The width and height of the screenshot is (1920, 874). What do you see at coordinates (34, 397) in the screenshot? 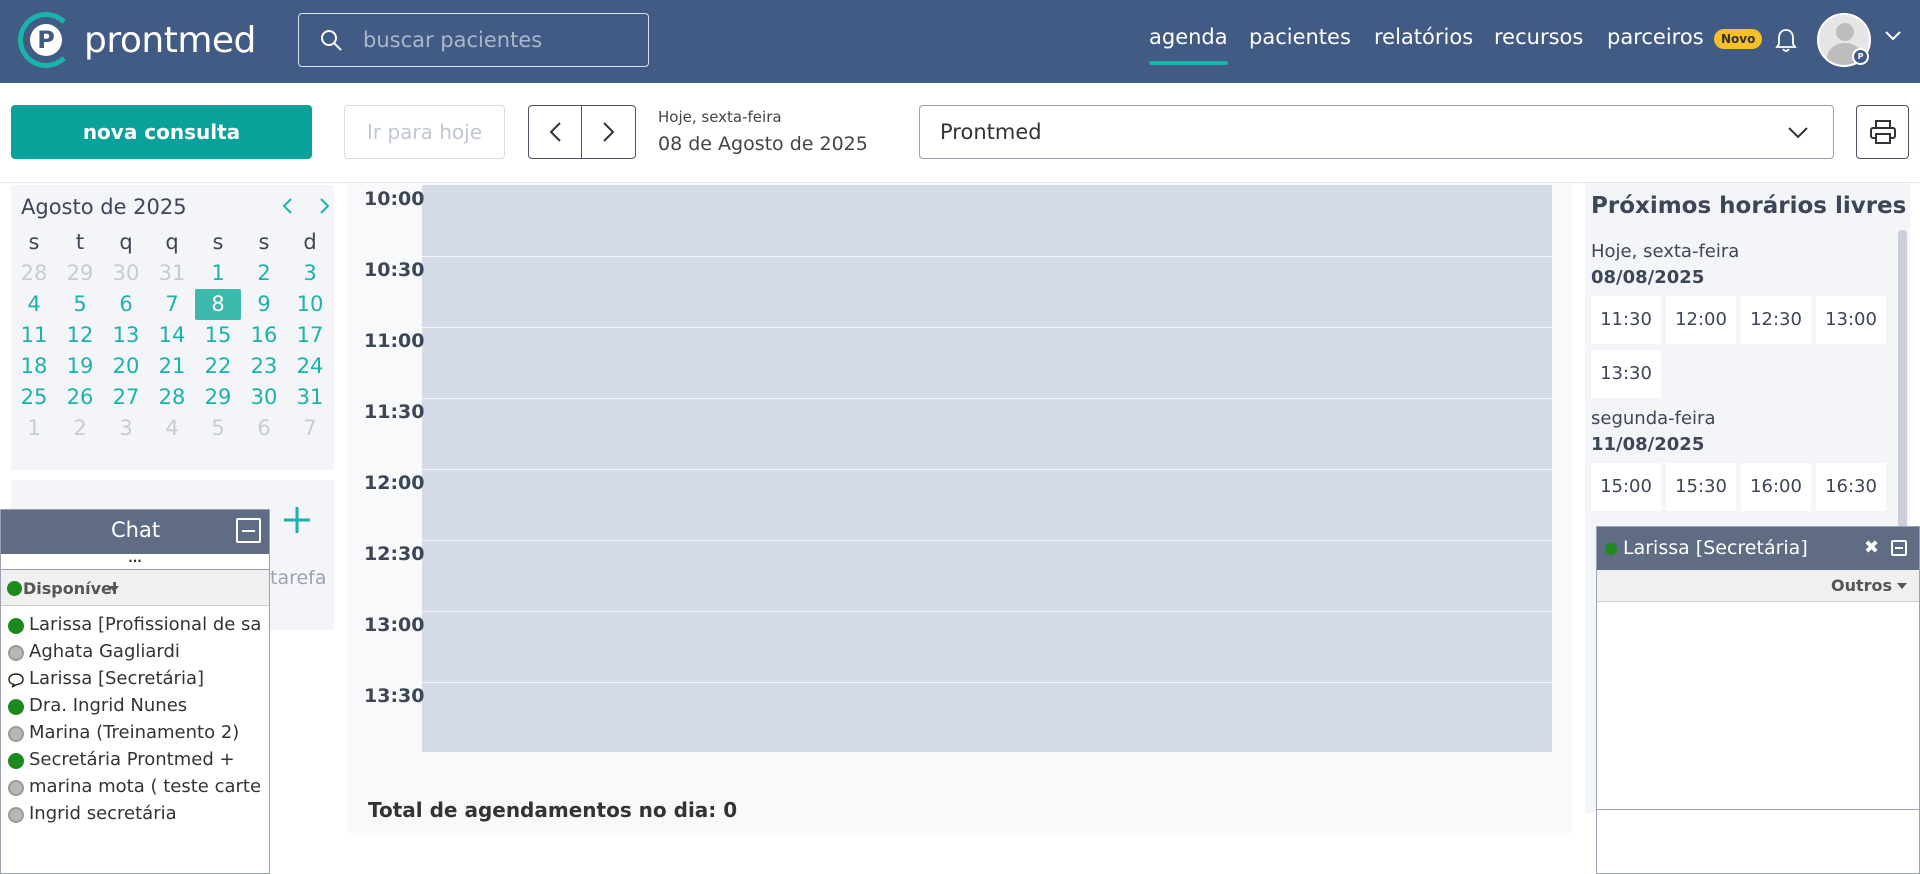
I see `calendar-day: 25` at bounding box center [34, 397].